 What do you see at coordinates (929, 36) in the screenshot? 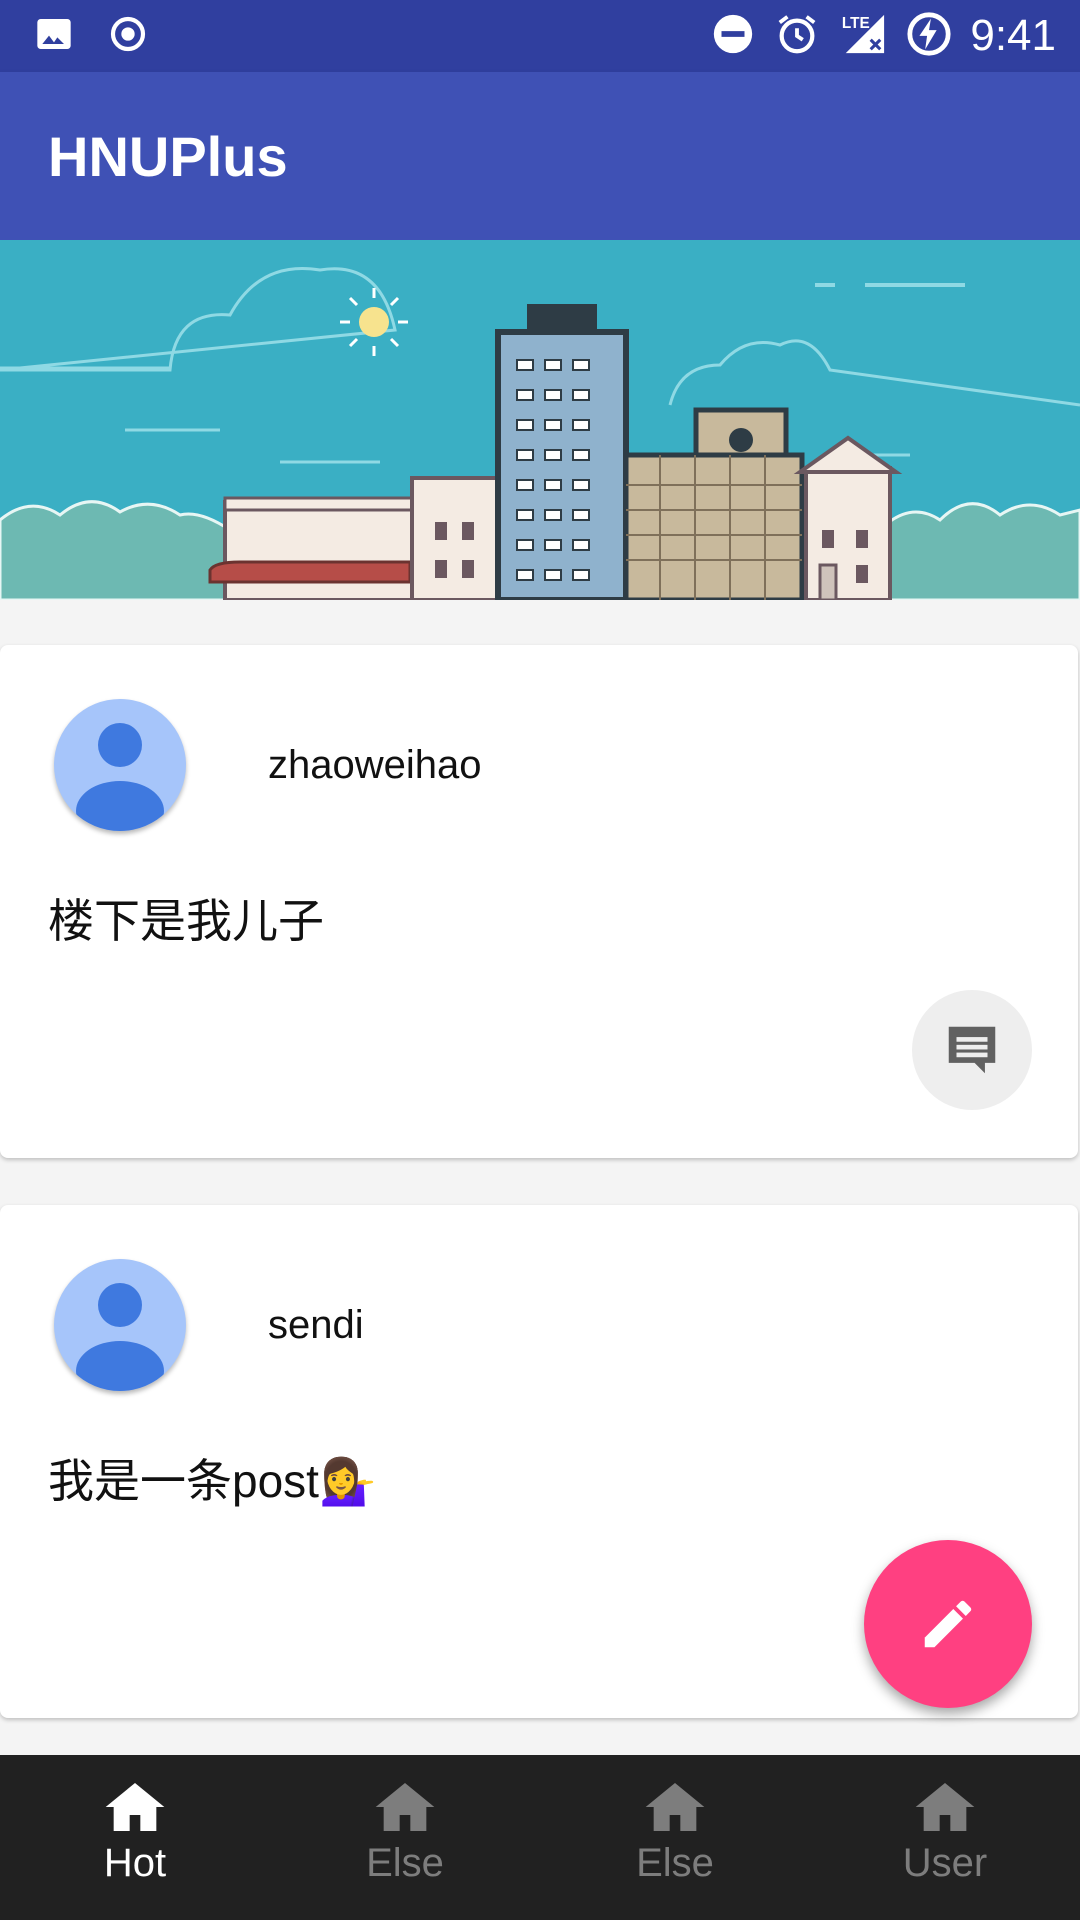
I see `battery-charging-icon` at bounding box center [929, 36].